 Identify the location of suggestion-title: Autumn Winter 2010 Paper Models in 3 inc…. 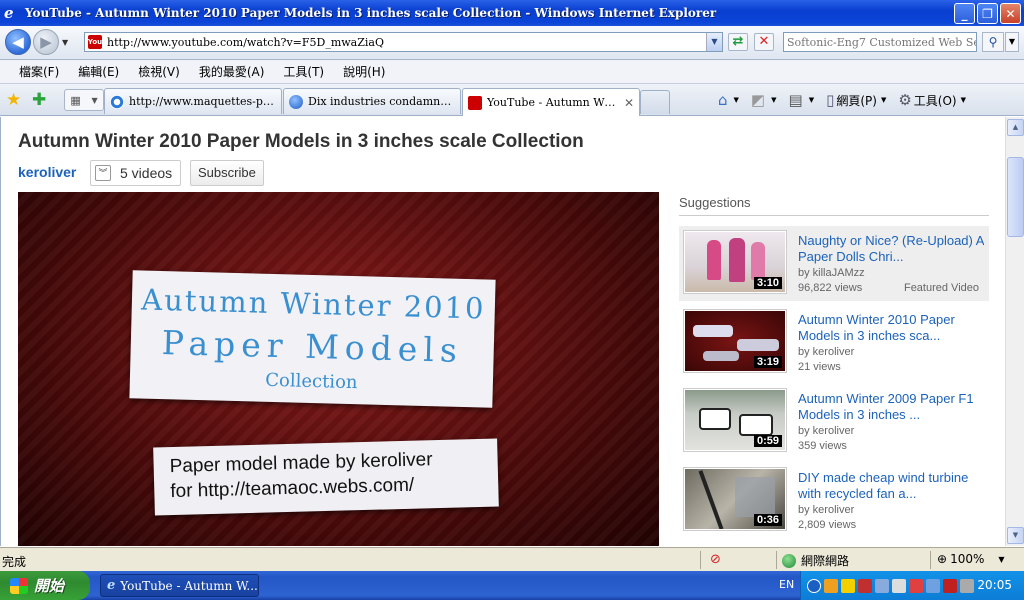
(891, 328).